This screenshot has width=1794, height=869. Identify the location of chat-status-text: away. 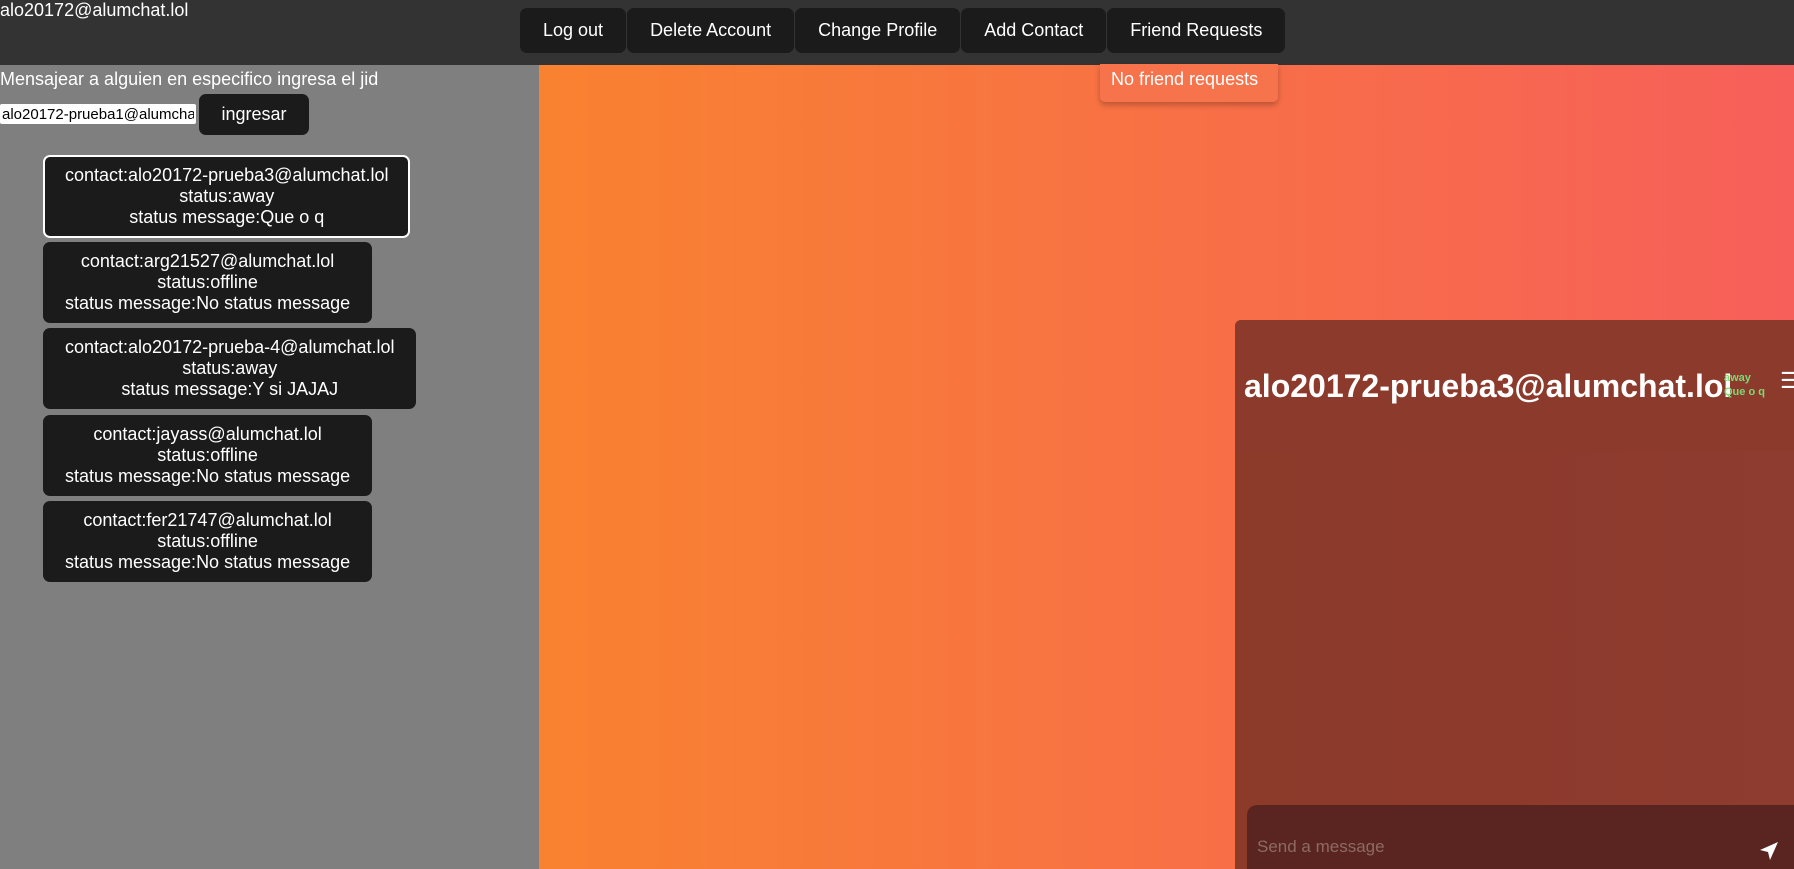
(1737, 378).